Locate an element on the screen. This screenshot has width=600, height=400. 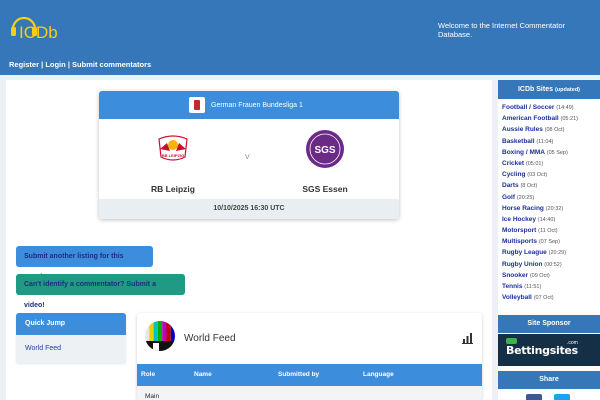
site-link-tennis: Tennis (11:51) is located at coordinates (551, 288).